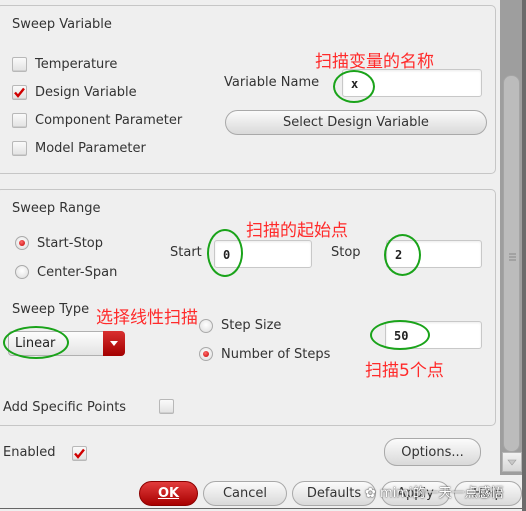 The width and height of the screenshot is (526, 511). I want to click on temperature-checkbox, so click(19, 64).